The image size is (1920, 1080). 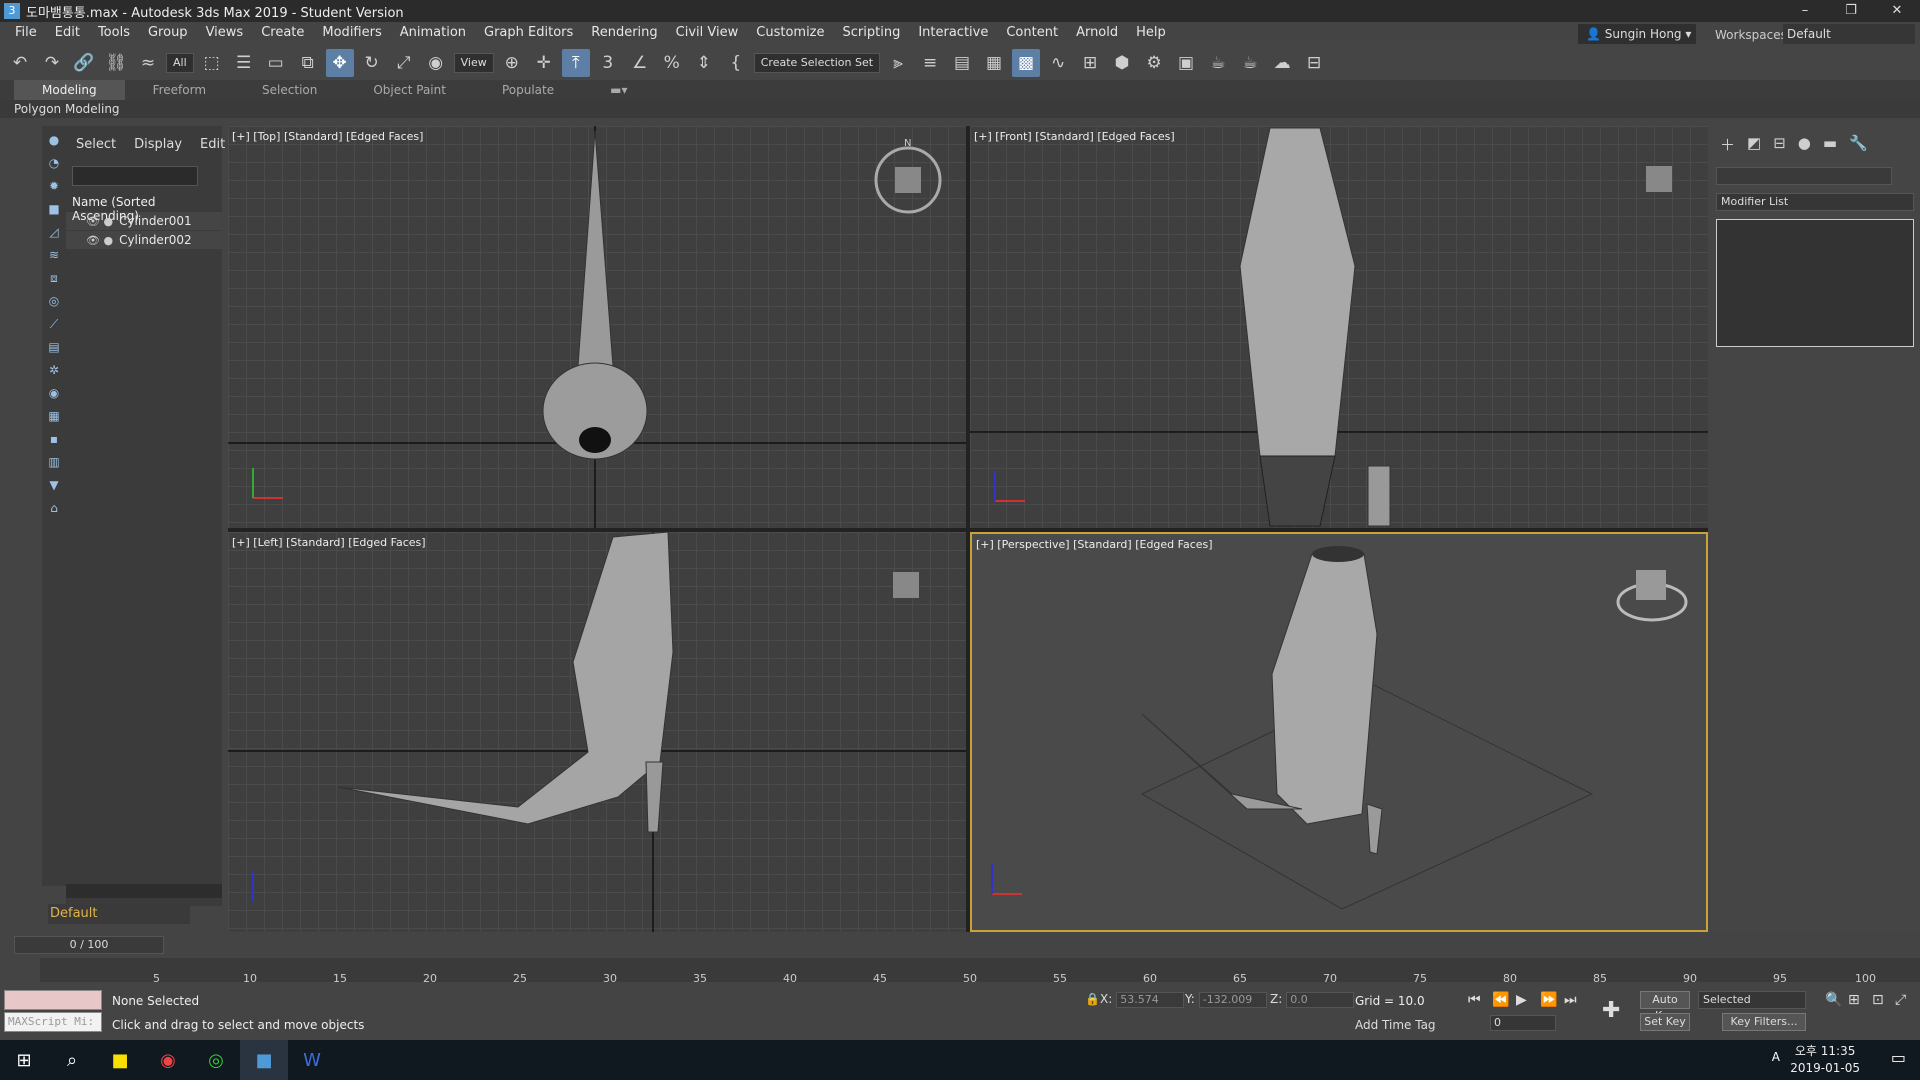 What do you see at coordinates (54, 140) in the screenshot?
I see `geometry-icon: ●` at bounding box center [54, 140].